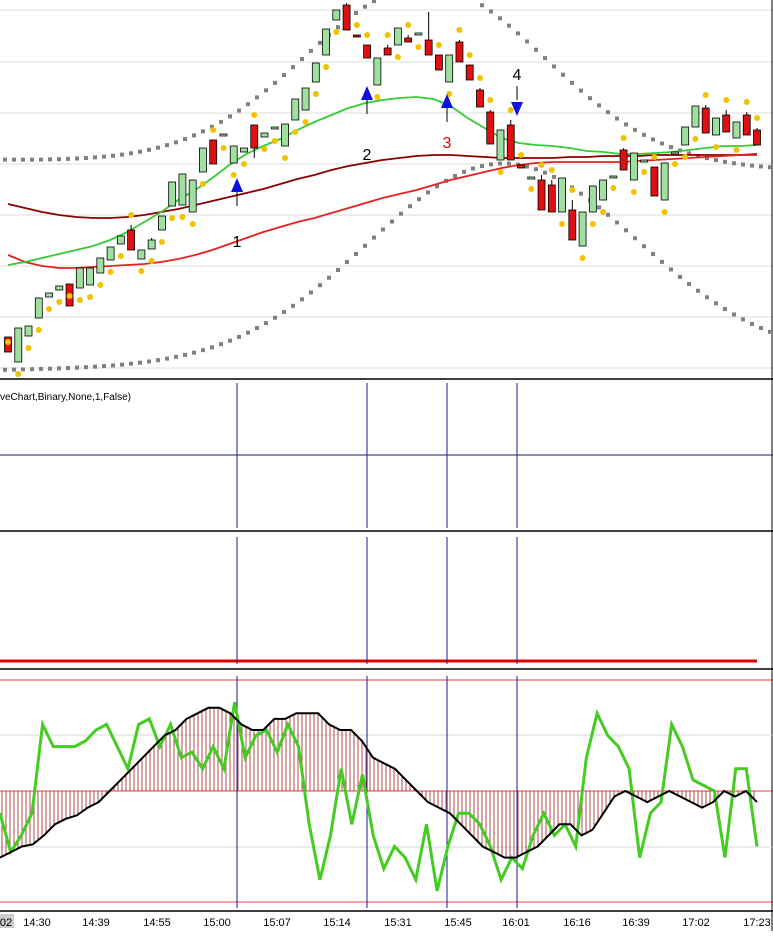  What do you see at coordinates (65, 397) in the screenshot?
I see `binary-panel-label: veChart,Binary,None,1,False)` at bounding box center [65, 397].